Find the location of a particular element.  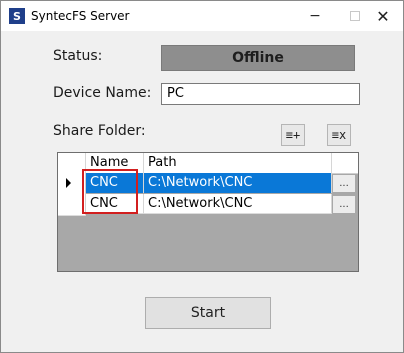

minimize-button: − is located at coordinates (315, 16).